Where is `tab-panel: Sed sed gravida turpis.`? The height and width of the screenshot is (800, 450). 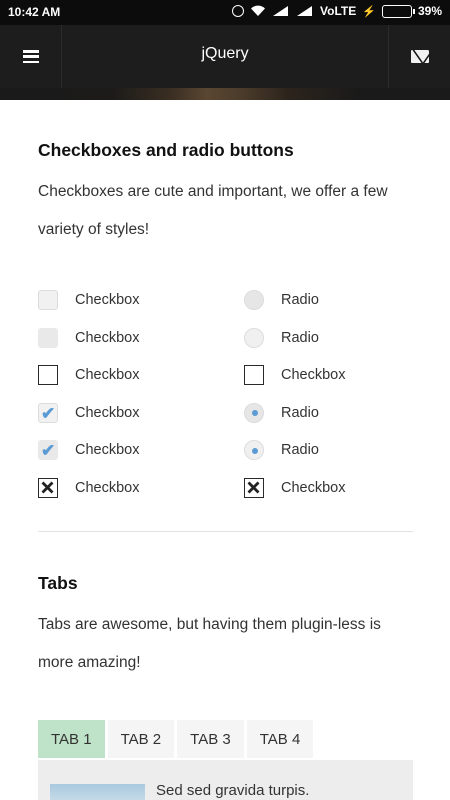
tab-panel: Sed sed gravida turpis. is located at coordinates (225, 780).